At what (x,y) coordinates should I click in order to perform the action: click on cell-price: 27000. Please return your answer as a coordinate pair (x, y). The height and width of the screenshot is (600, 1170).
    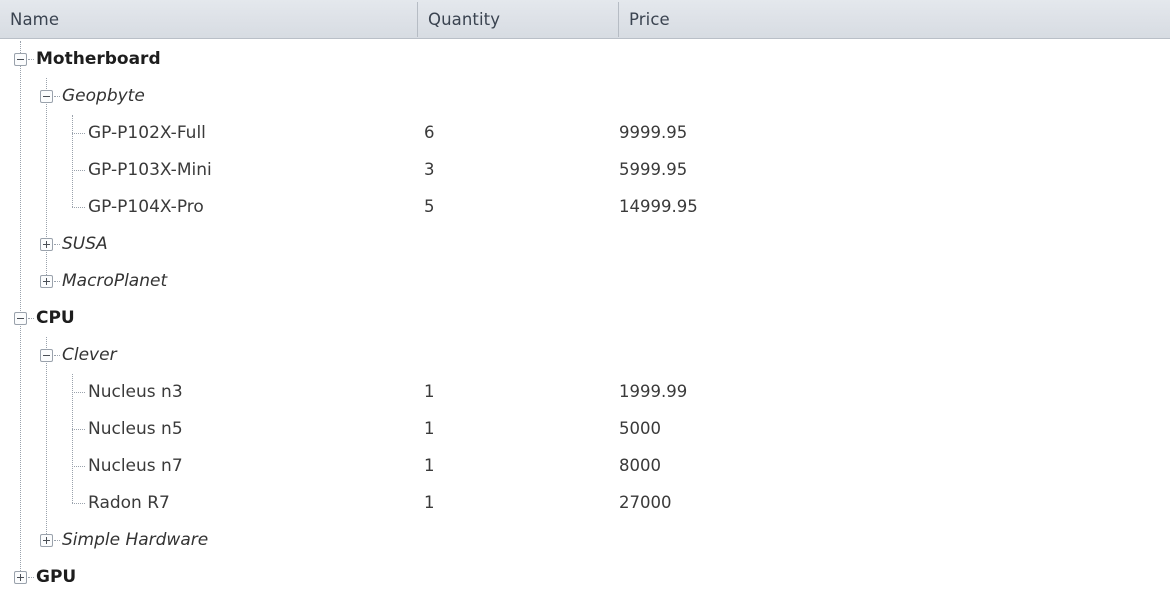
    Looking at the image, I should click on (769, 503).